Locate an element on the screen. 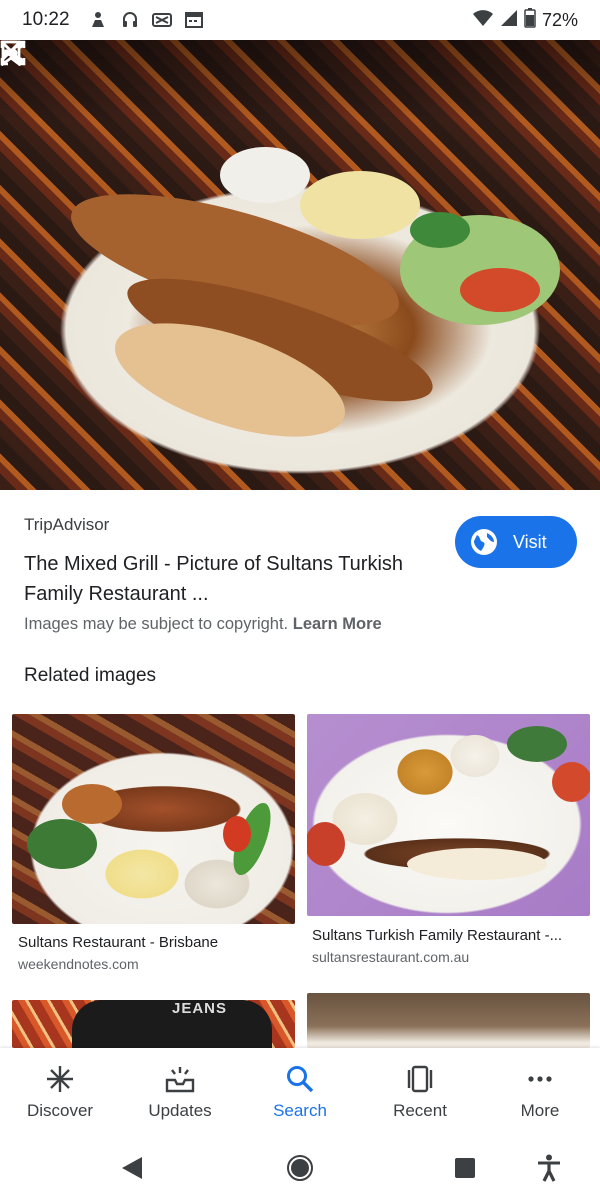 The height and width of the screenshot is (1200, 600). viewer-toolbar is located at coordinates (300, 80).